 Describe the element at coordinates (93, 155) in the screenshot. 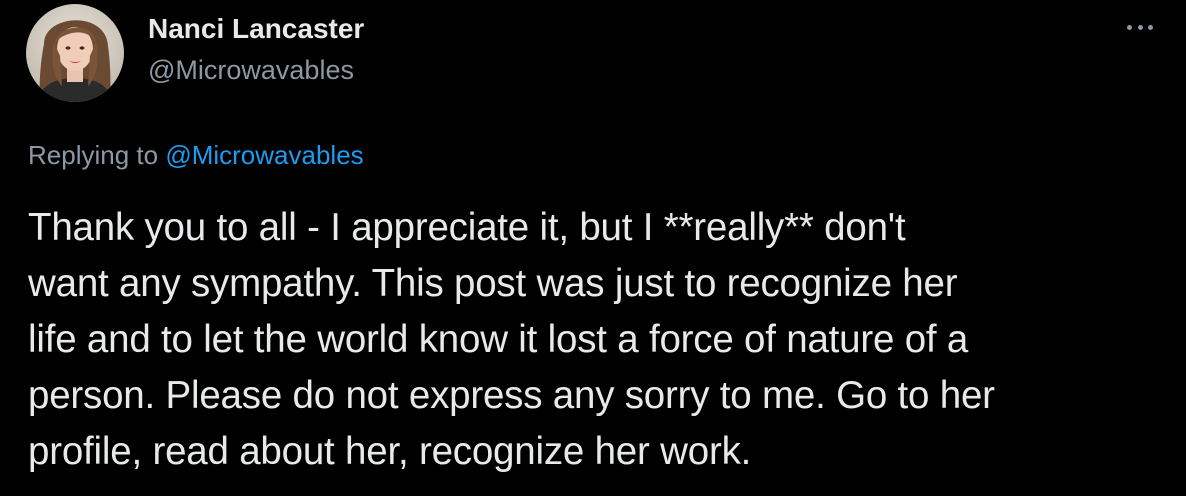

I see `replying-to-label: Replying to` at that location.